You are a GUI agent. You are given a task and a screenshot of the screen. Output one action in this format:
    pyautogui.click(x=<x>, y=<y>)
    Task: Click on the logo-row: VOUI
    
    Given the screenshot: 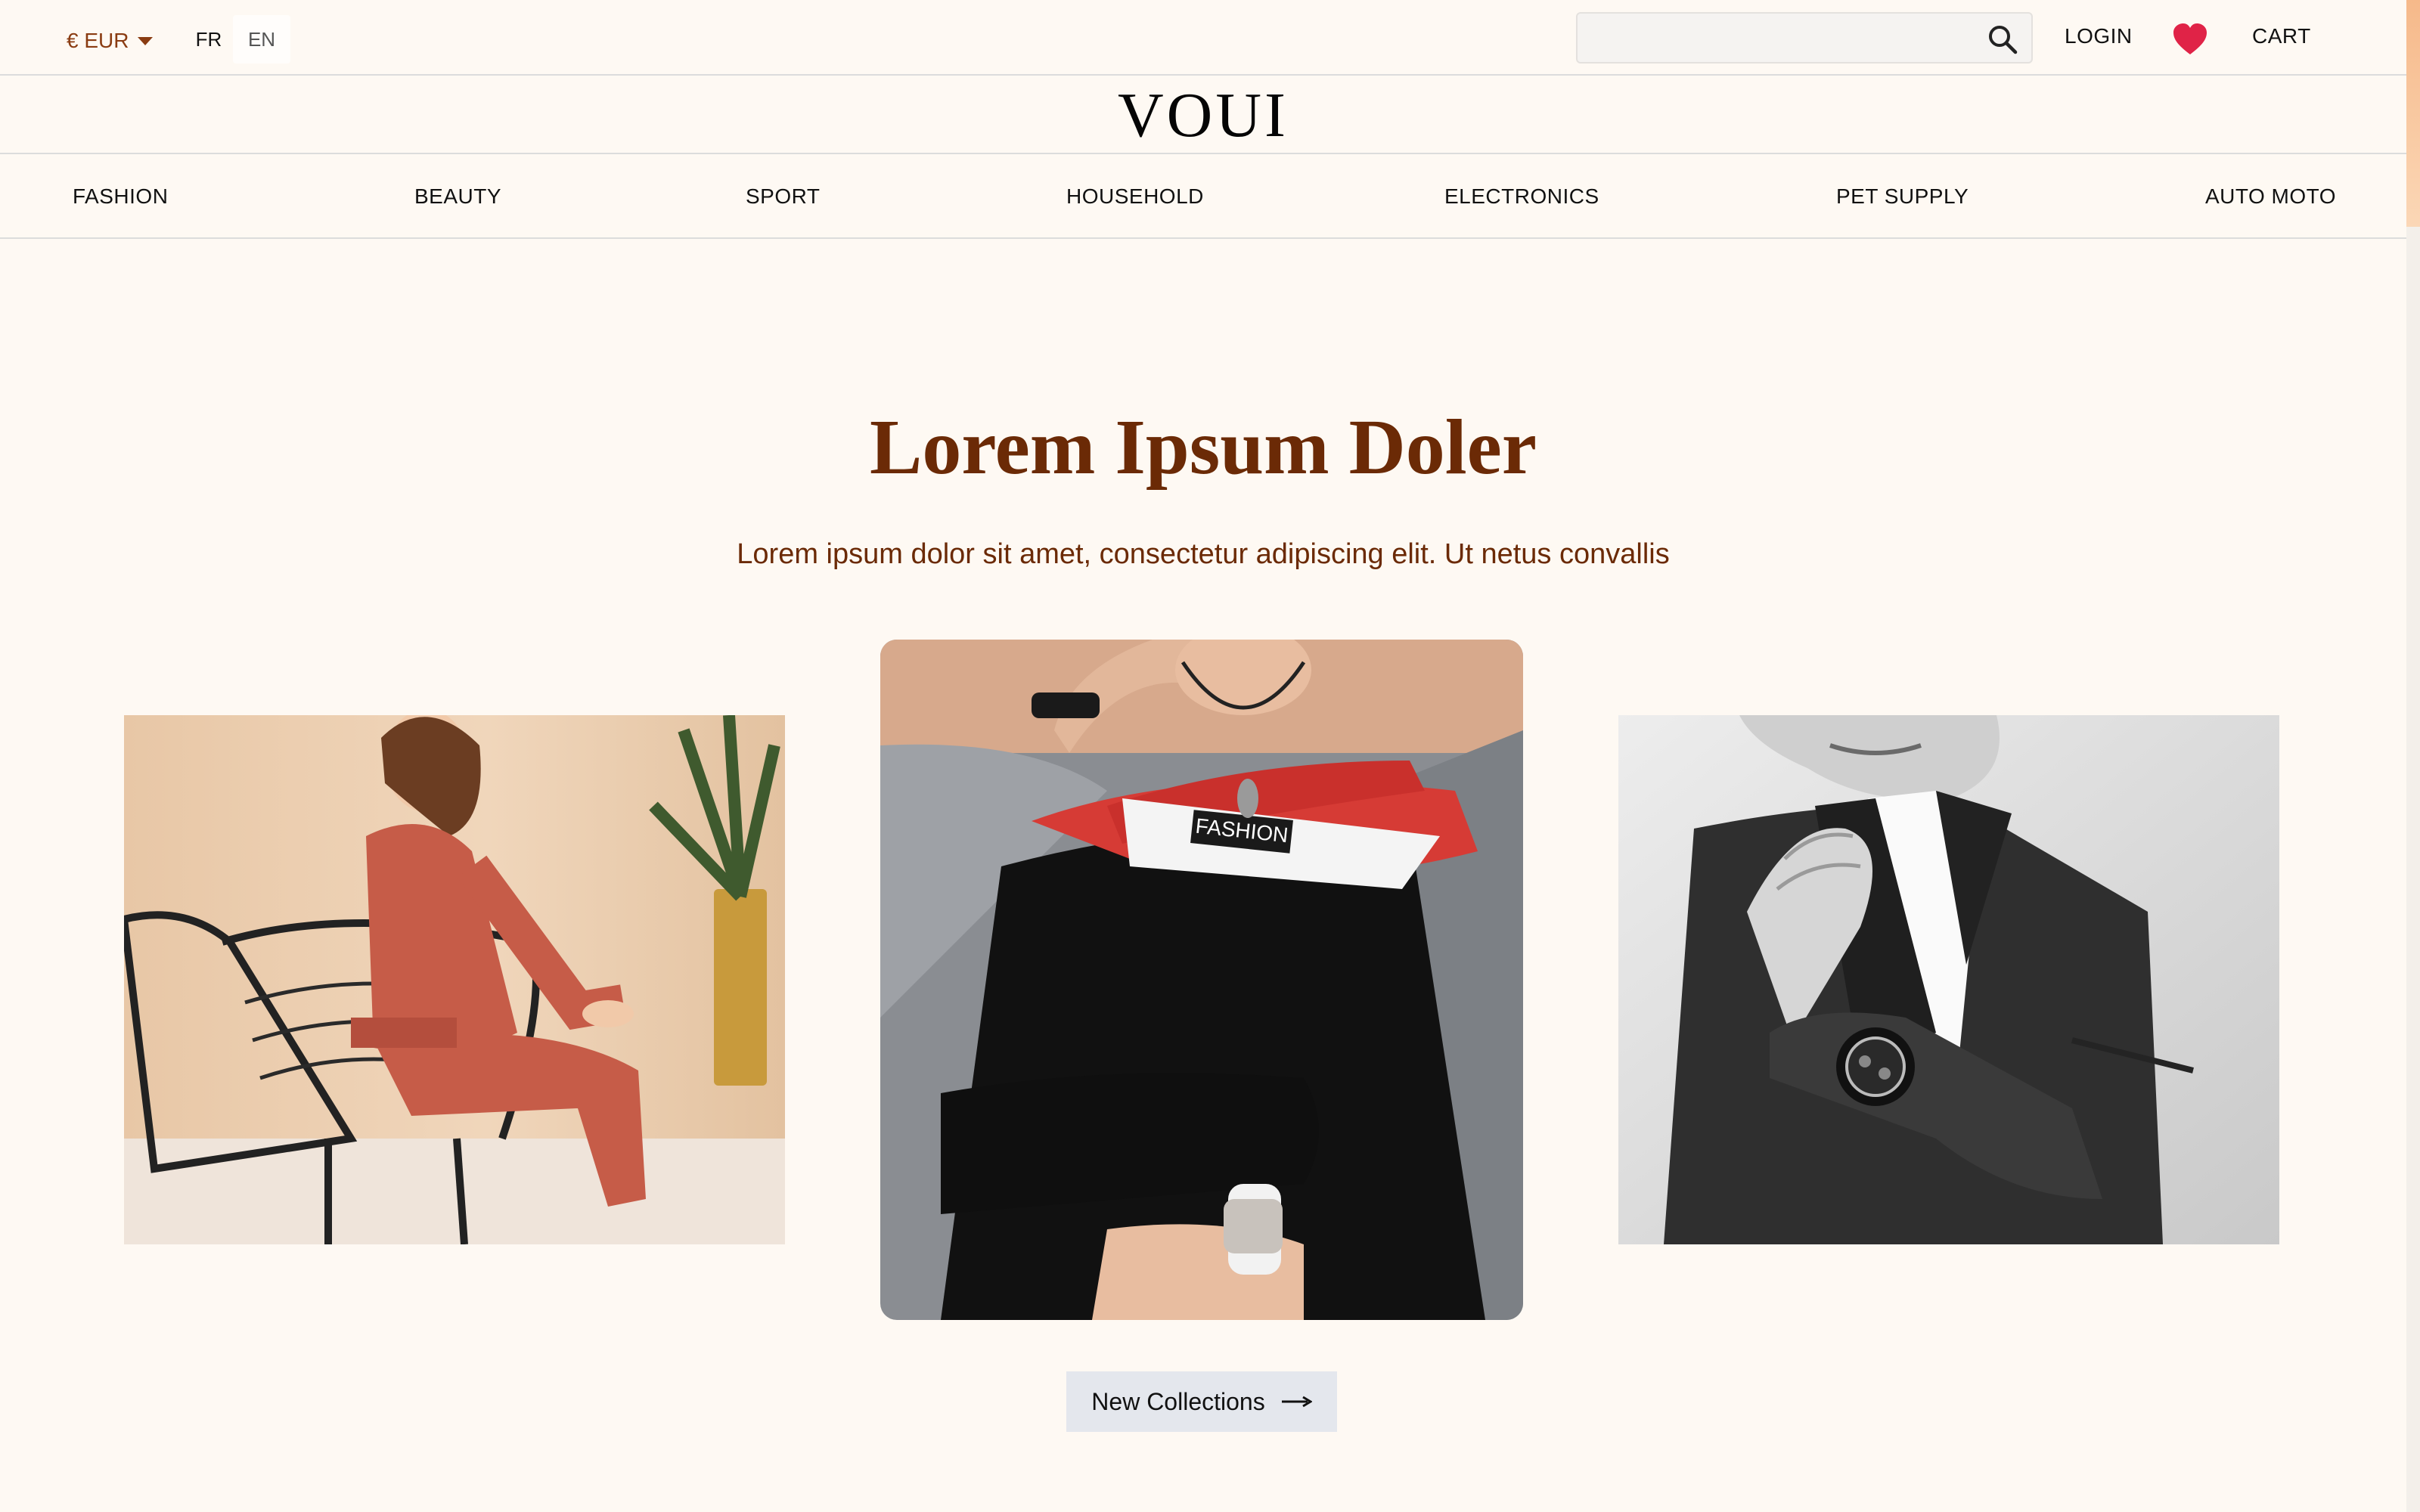 What is the action you would take?
    pyautogui.click(x=1203, y=115)
    